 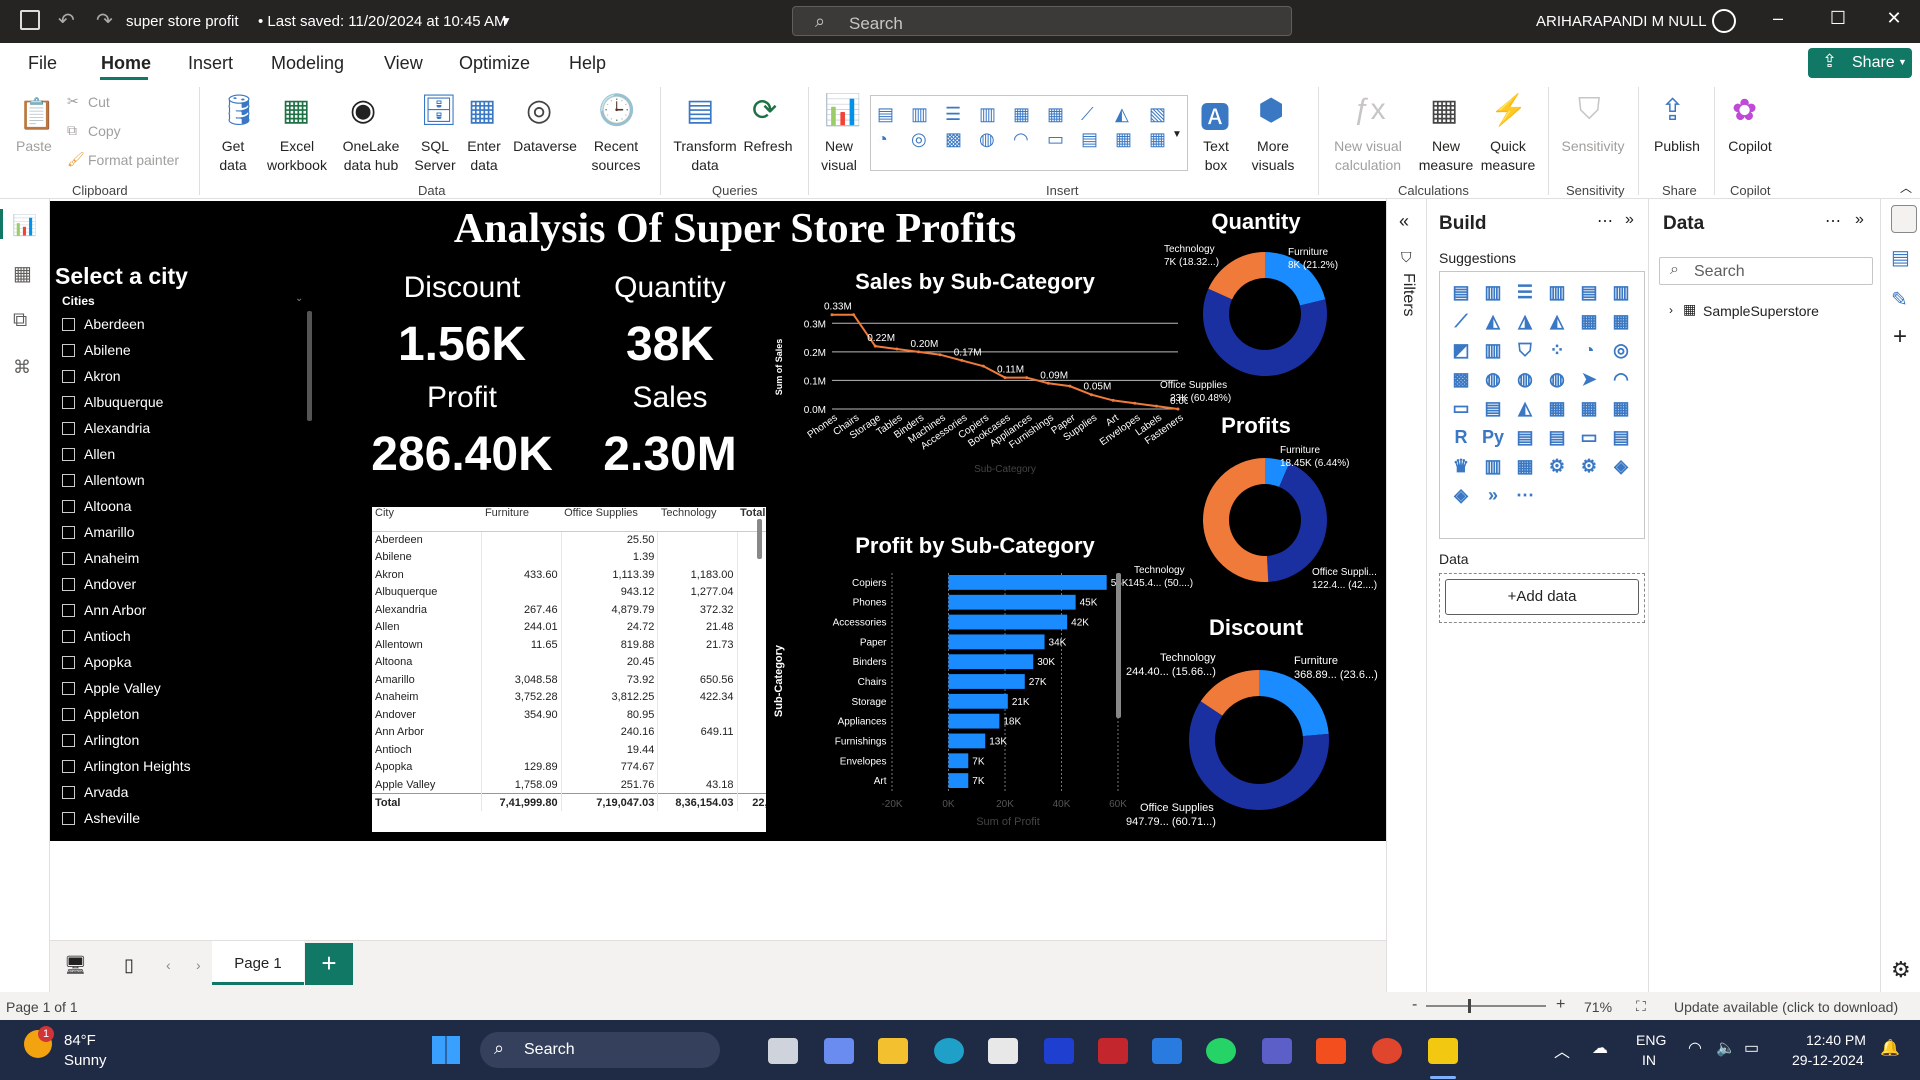 I want to click on visual-gallery: ▤ ▥ ☰ ▥ ▦ ▦ ⟋ ◭ ▧ ◔ ◎ ▩ ◍ ◠ ▭ ▤ ▦ ▦, so click(x=1029, y=133).